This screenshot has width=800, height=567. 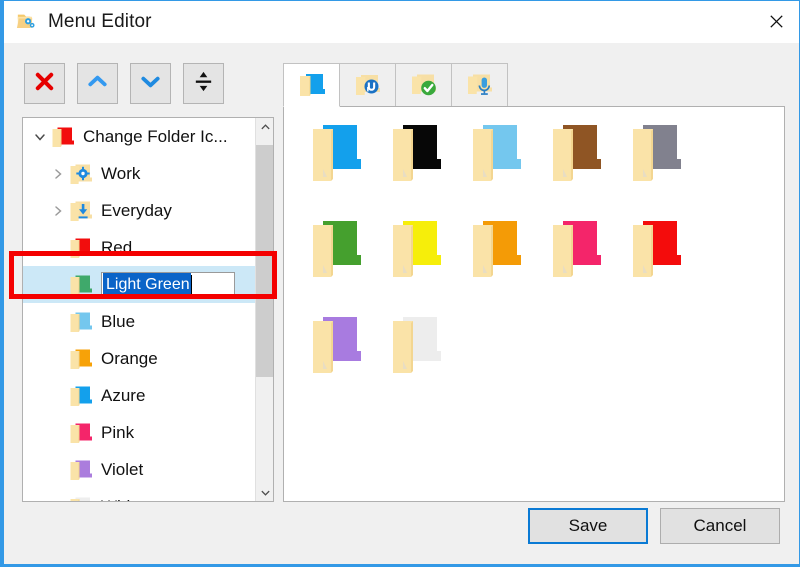 I want to click on title-bar: Menu Editor, so click(x=401, y=22).